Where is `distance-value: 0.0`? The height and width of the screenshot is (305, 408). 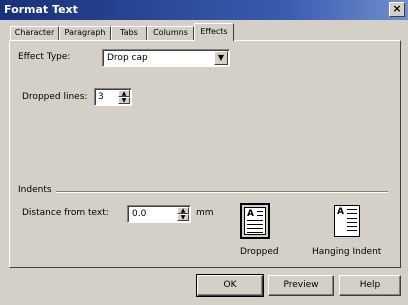 distance-value: 0.0 is located at coordinates (139, 214).